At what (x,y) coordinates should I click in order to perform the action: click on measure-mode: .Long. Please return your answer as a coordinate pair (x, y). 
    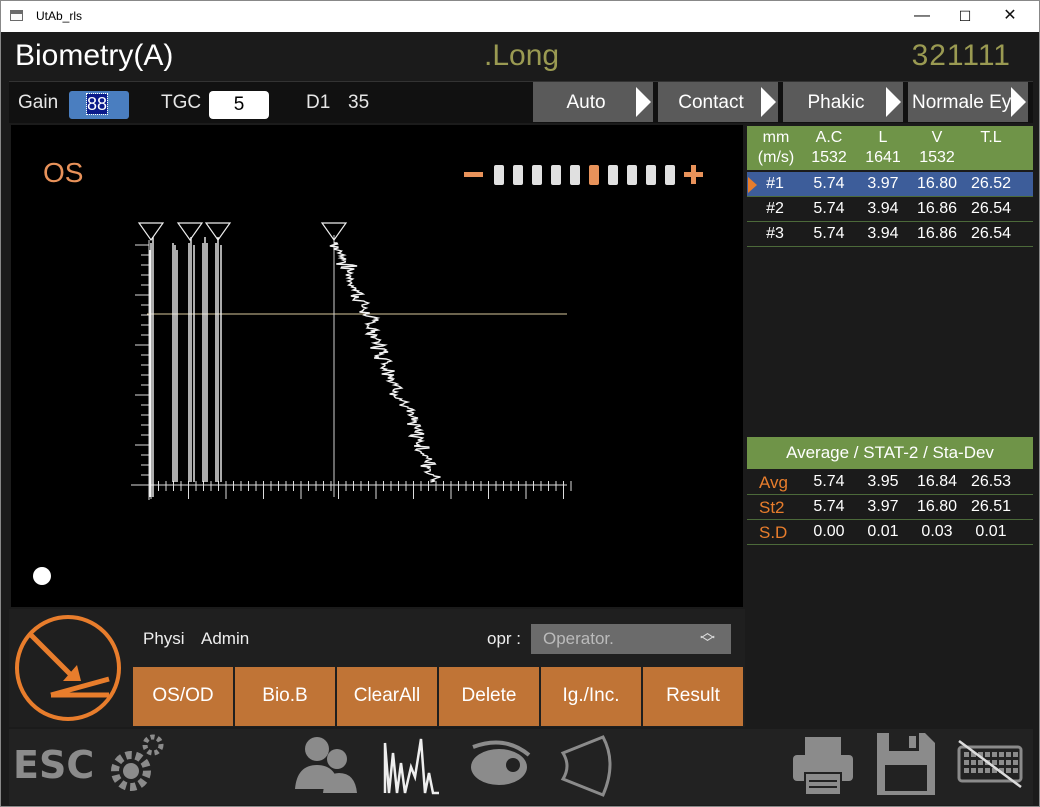
    Looking at the image, I should click on (522, 55).